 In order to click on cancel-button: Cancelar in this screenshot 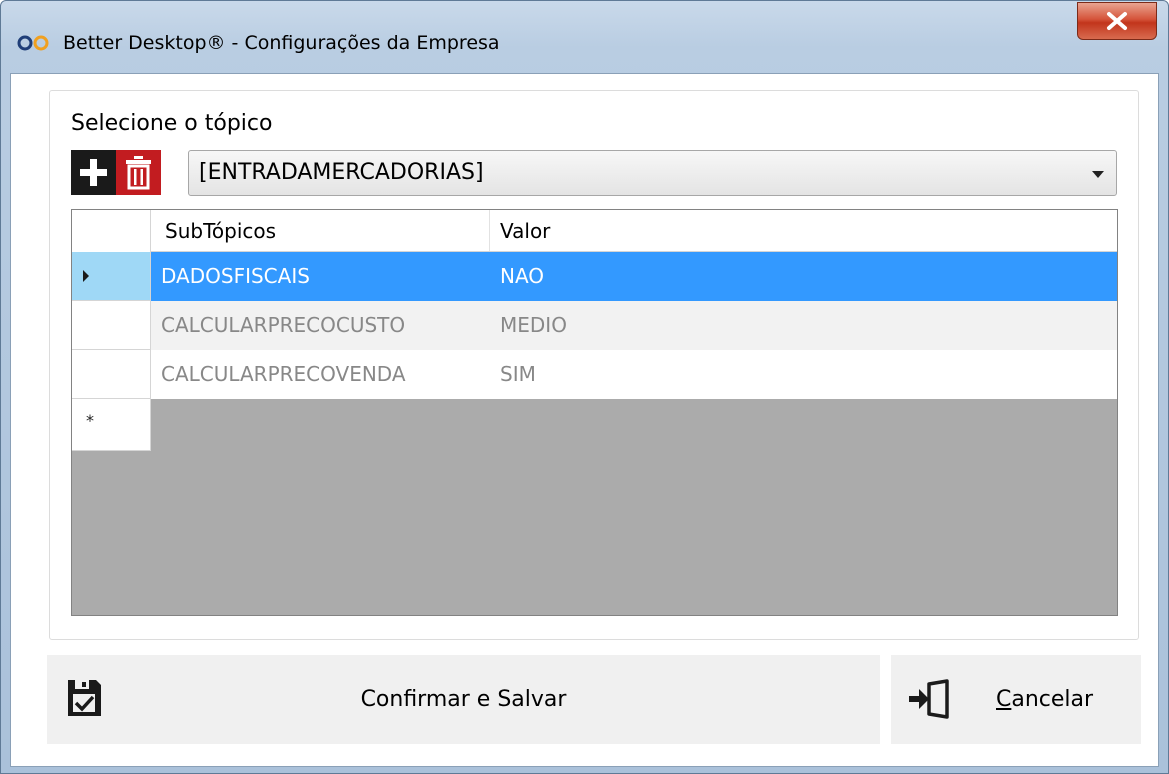, I will do `click(1016, 699)`.